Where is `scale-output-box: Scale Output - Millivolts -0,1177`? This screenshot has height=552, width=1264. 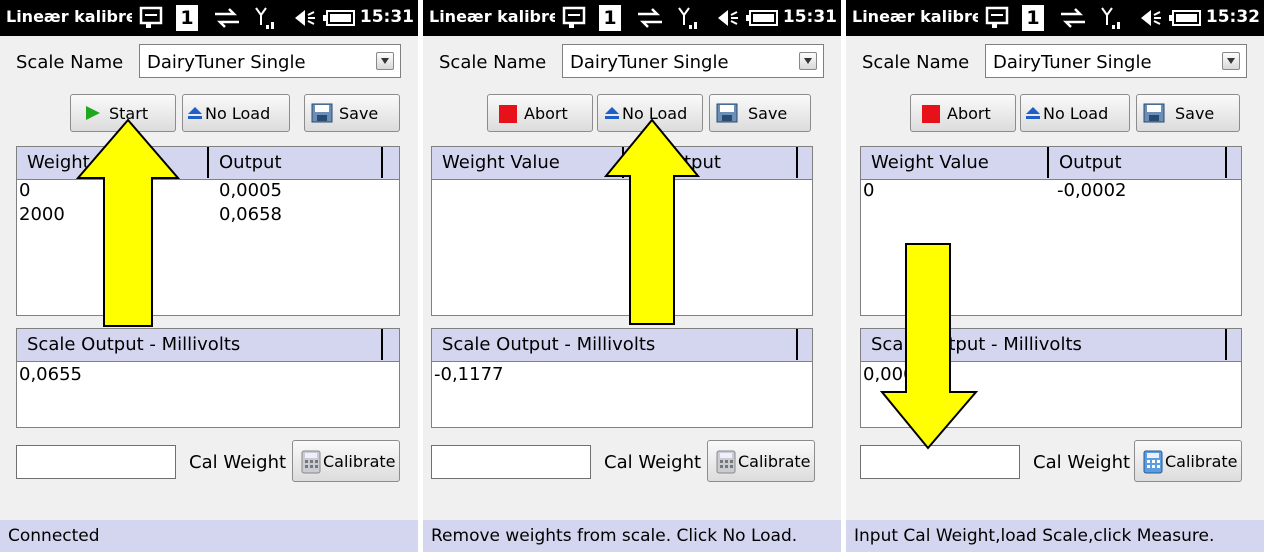 scale-output-box: Scale Output - Millivolts -0,1177 is located at coordinates (622, 378).